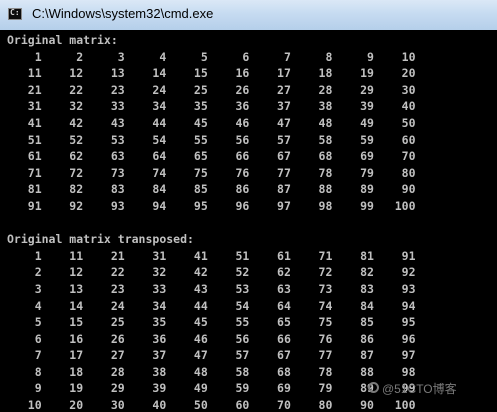  What do you see at coordinates (211, 156) in the screenshot?
I see `console-line: 61 62 63 64 65 66 67 68 69 70` at bounding box center [211, 156].